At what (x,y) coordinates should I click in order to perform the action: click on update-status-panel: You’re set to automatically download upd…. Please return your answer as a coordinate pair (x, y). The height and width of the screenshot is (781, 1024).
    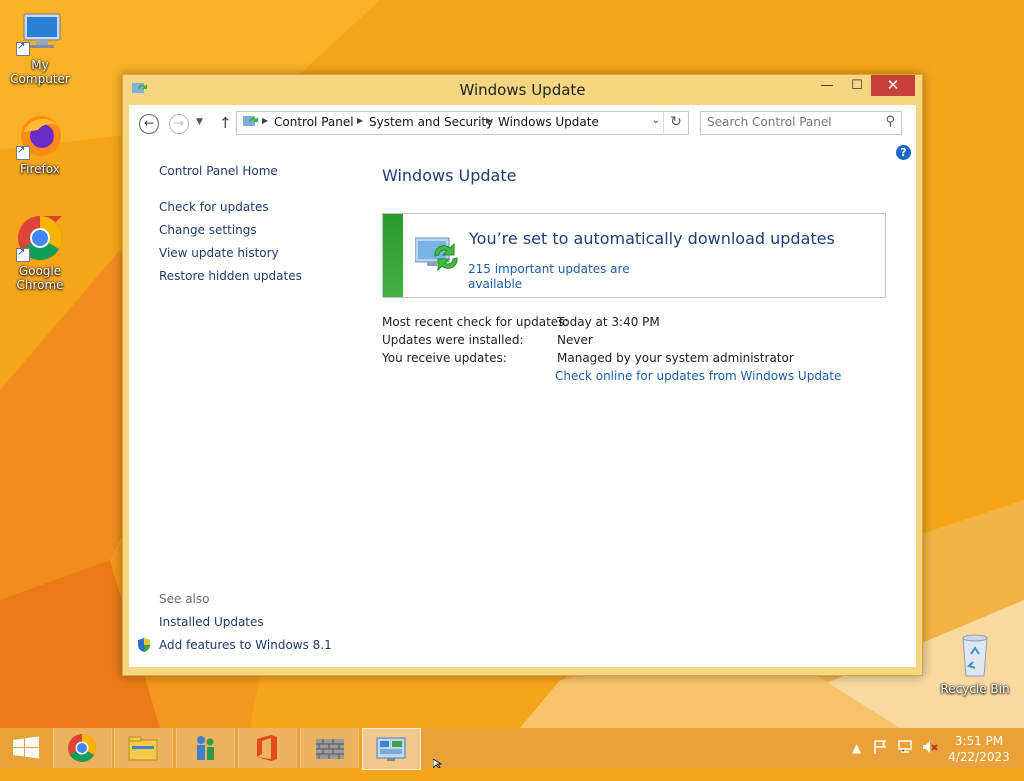
    Looking at the image, I should click on (634, 255).